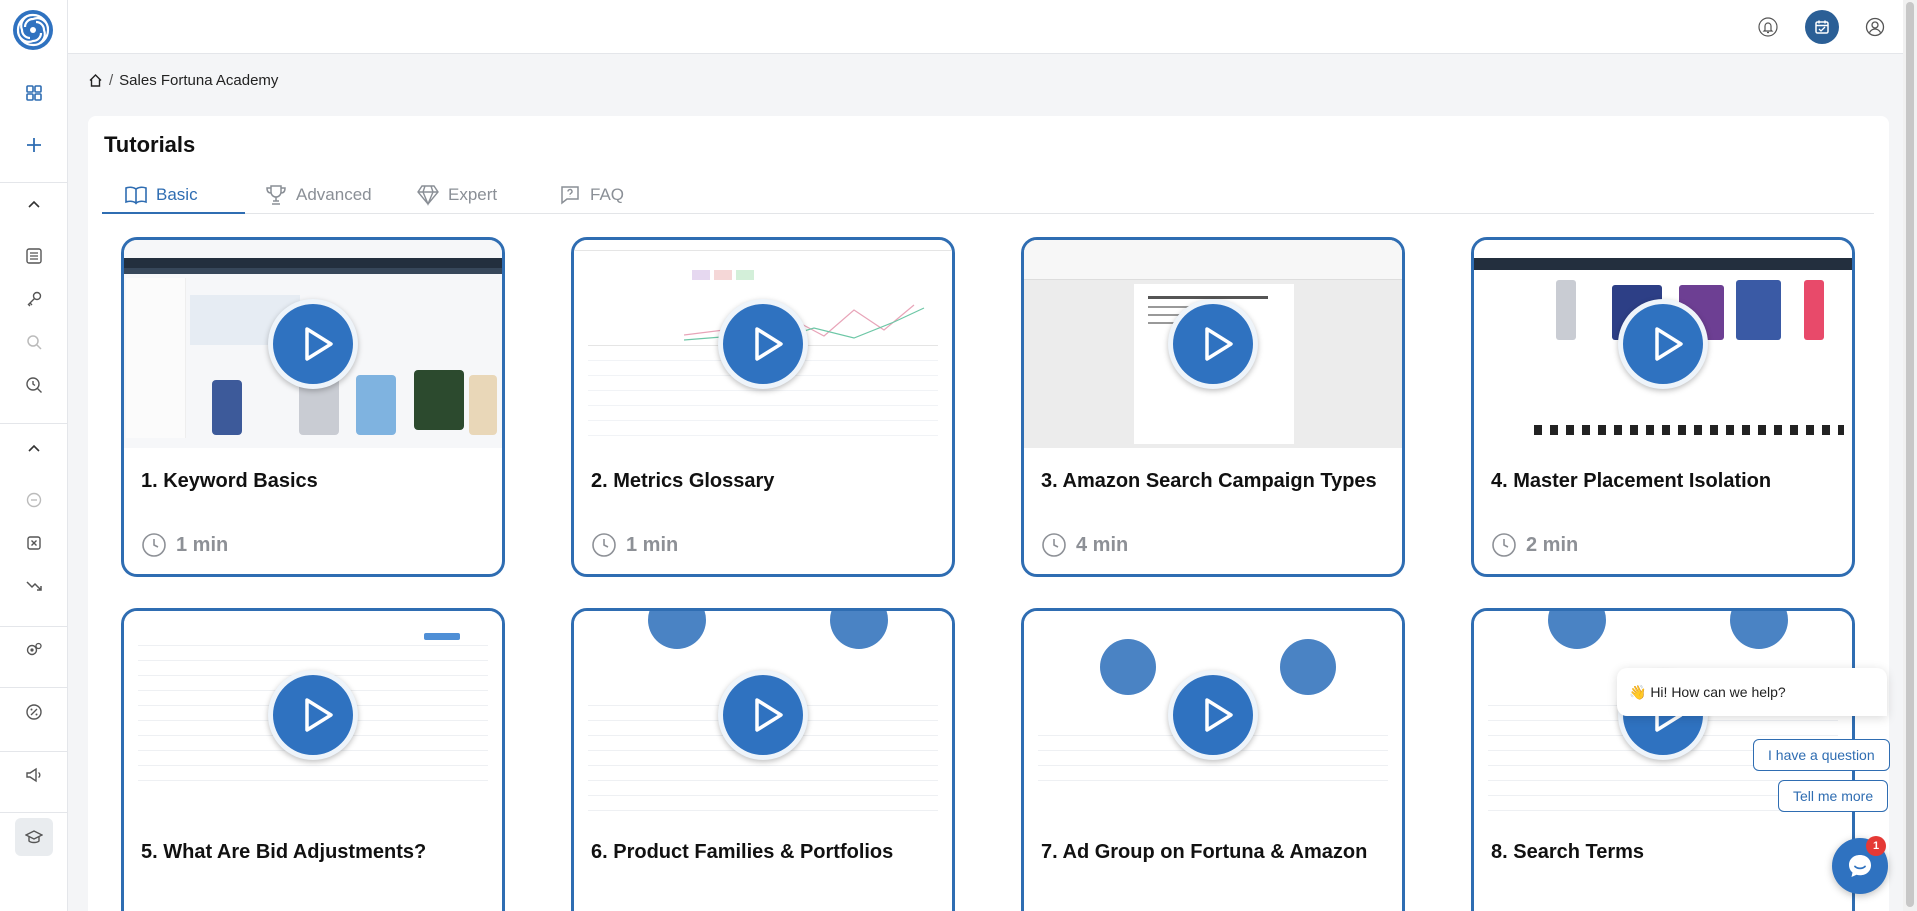 The image size is (1917, 911). I want to click on tutorial-card: 2. Metrics Glossary 1 min, so click(763, 407).